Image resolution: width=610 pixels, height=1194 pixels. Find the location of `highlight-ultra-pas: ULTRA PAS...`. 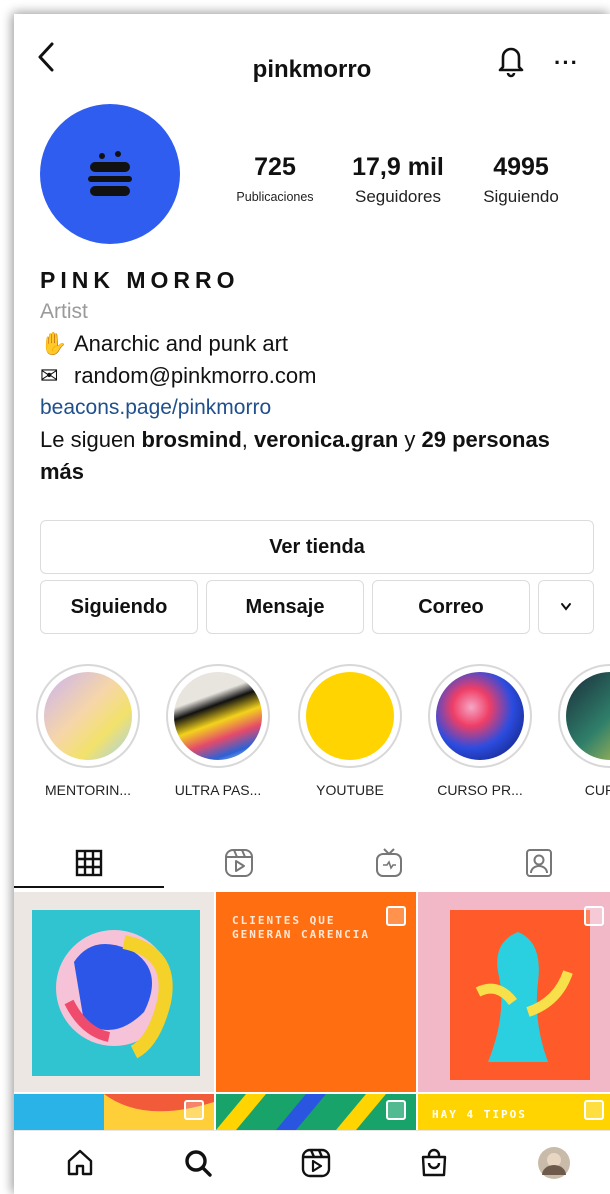

highlight-ultra-pas: ULTRA PAS... is located at coordinates (218, 731).